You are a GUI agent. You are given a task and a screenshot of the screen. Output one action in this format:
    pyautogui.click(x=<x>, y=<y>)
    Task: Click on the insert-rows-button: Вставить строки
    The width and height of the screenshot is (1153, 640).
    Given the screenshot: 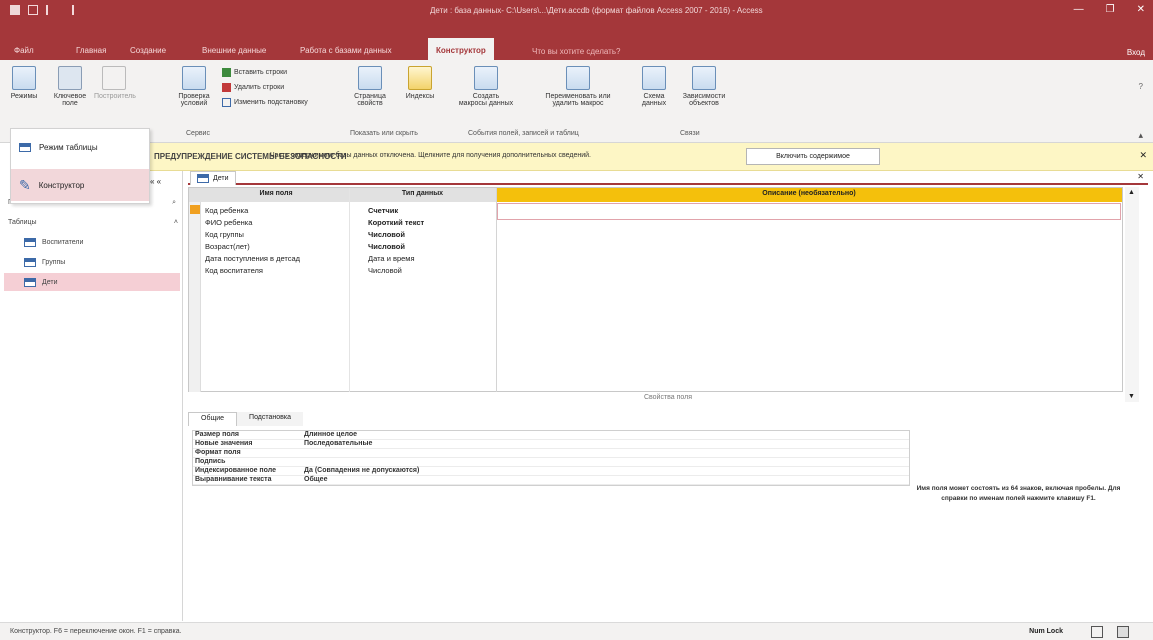 What is the action you would take?
    pyautogui.click(x=254, y=72)
    